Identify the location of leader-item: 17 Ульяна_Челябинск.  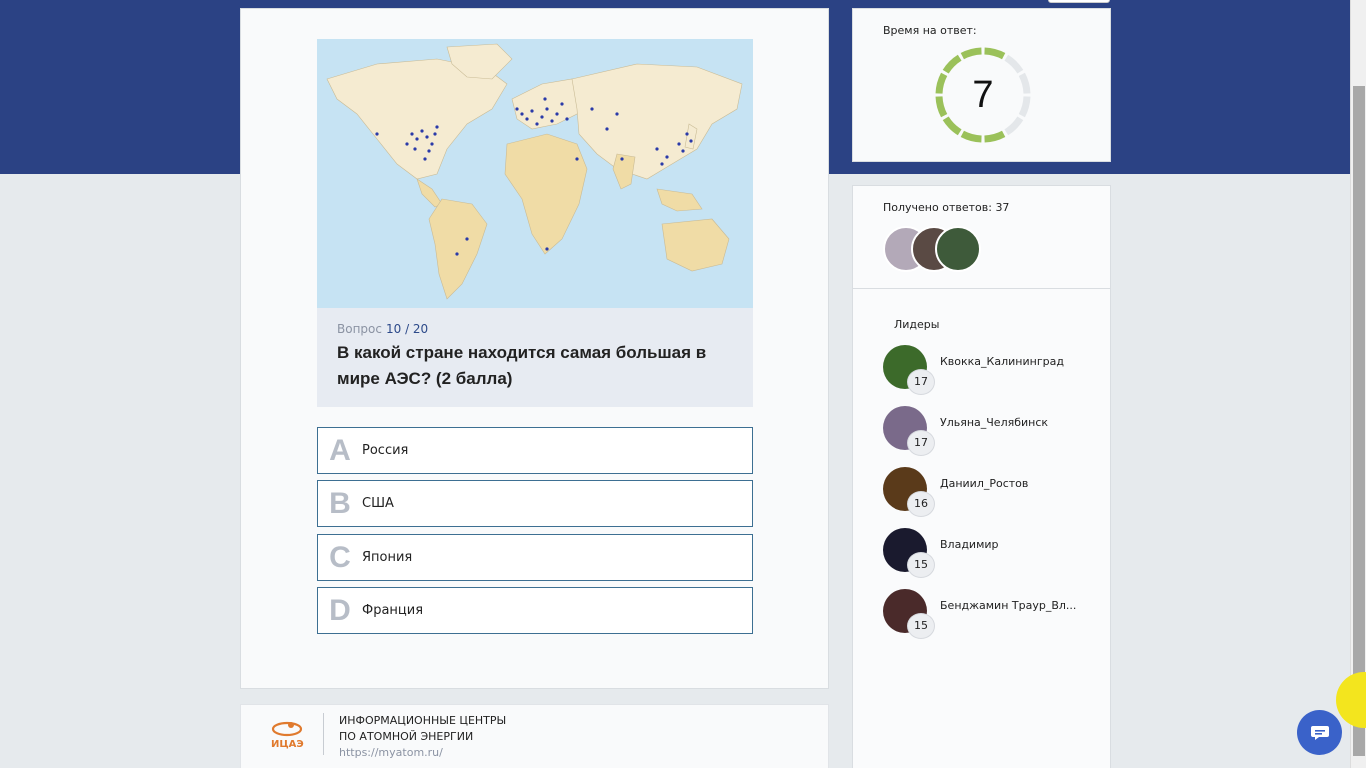
(993, 431).